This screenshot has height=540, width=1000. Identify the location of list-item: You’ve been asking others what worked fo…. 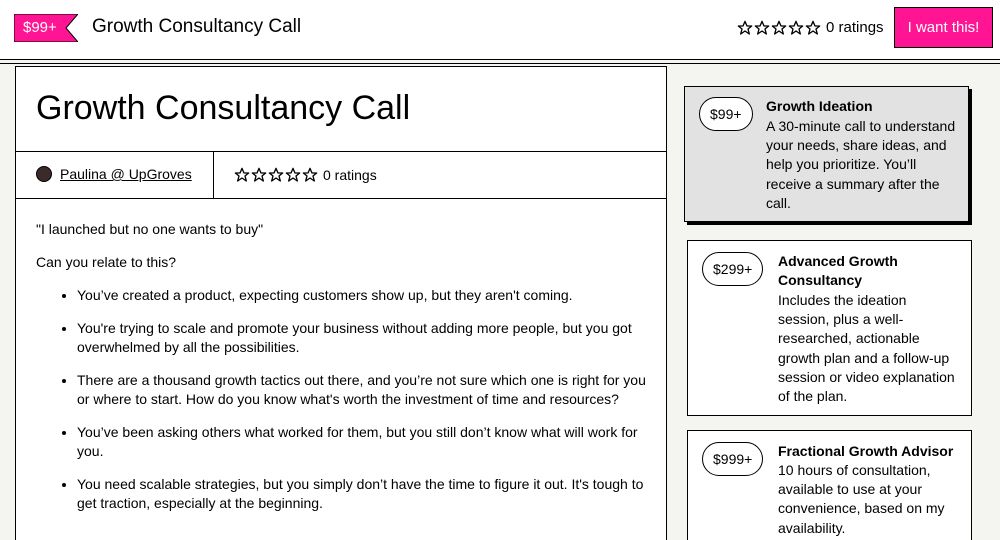
(362, 442).